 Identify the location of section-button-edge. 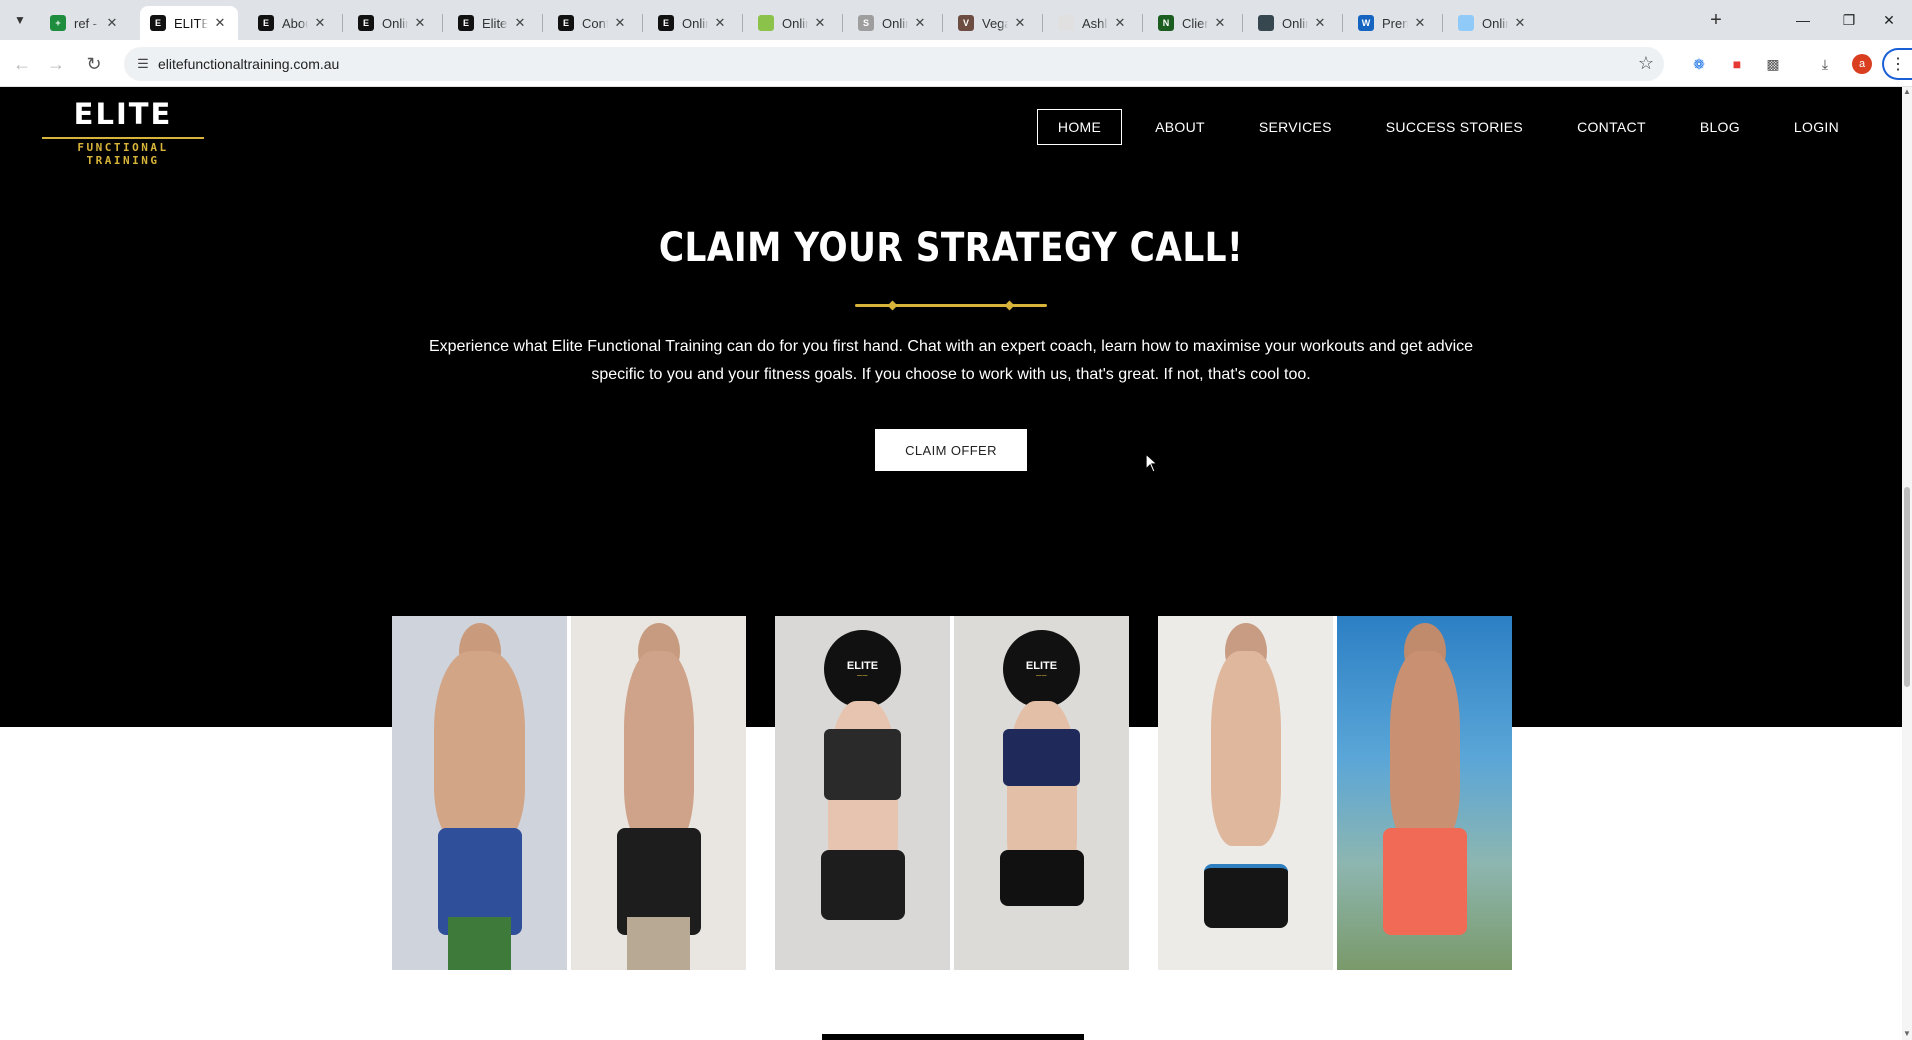
(953, 1037).